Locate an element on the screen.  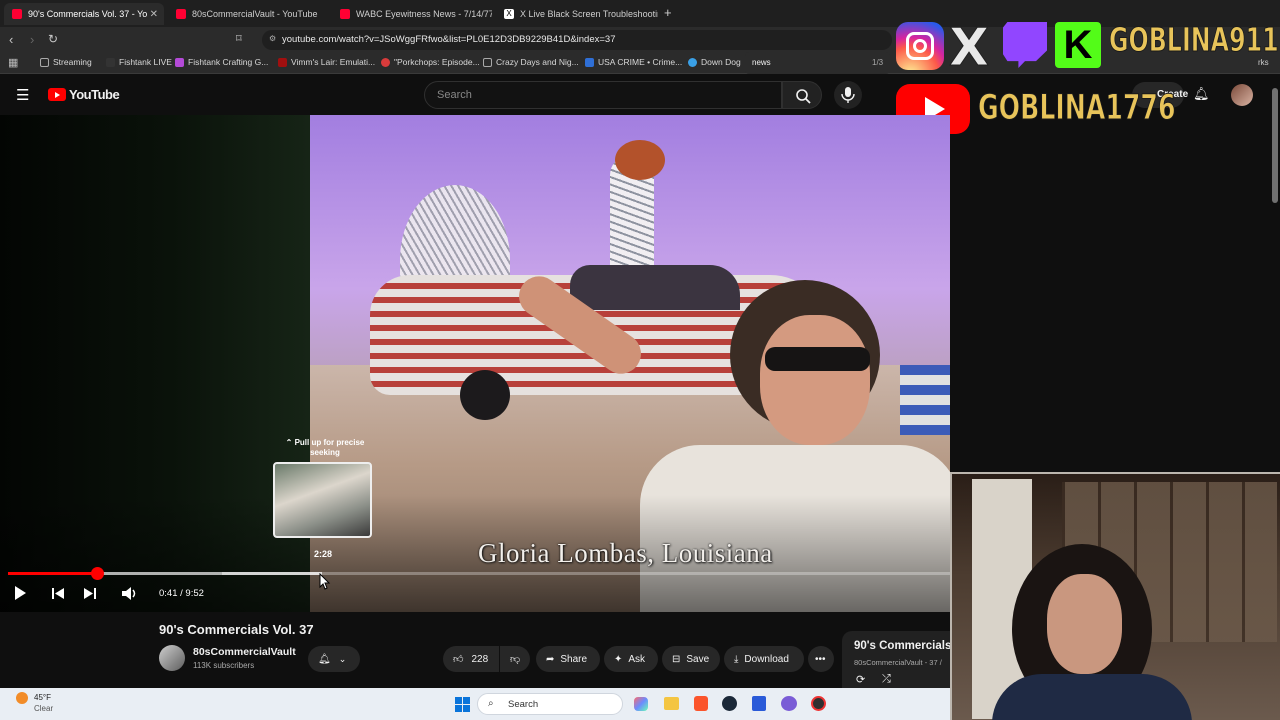
bookmark-icon: ⌑ is located at coordinates (239, 38).